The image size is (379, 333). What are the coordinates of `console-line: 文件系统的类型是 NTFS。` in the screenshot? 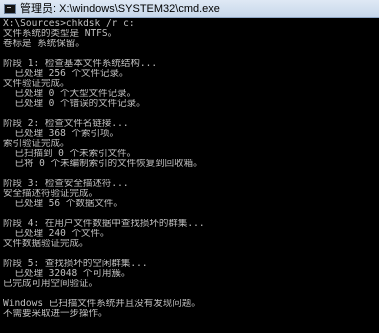 It's located at (60, 34).